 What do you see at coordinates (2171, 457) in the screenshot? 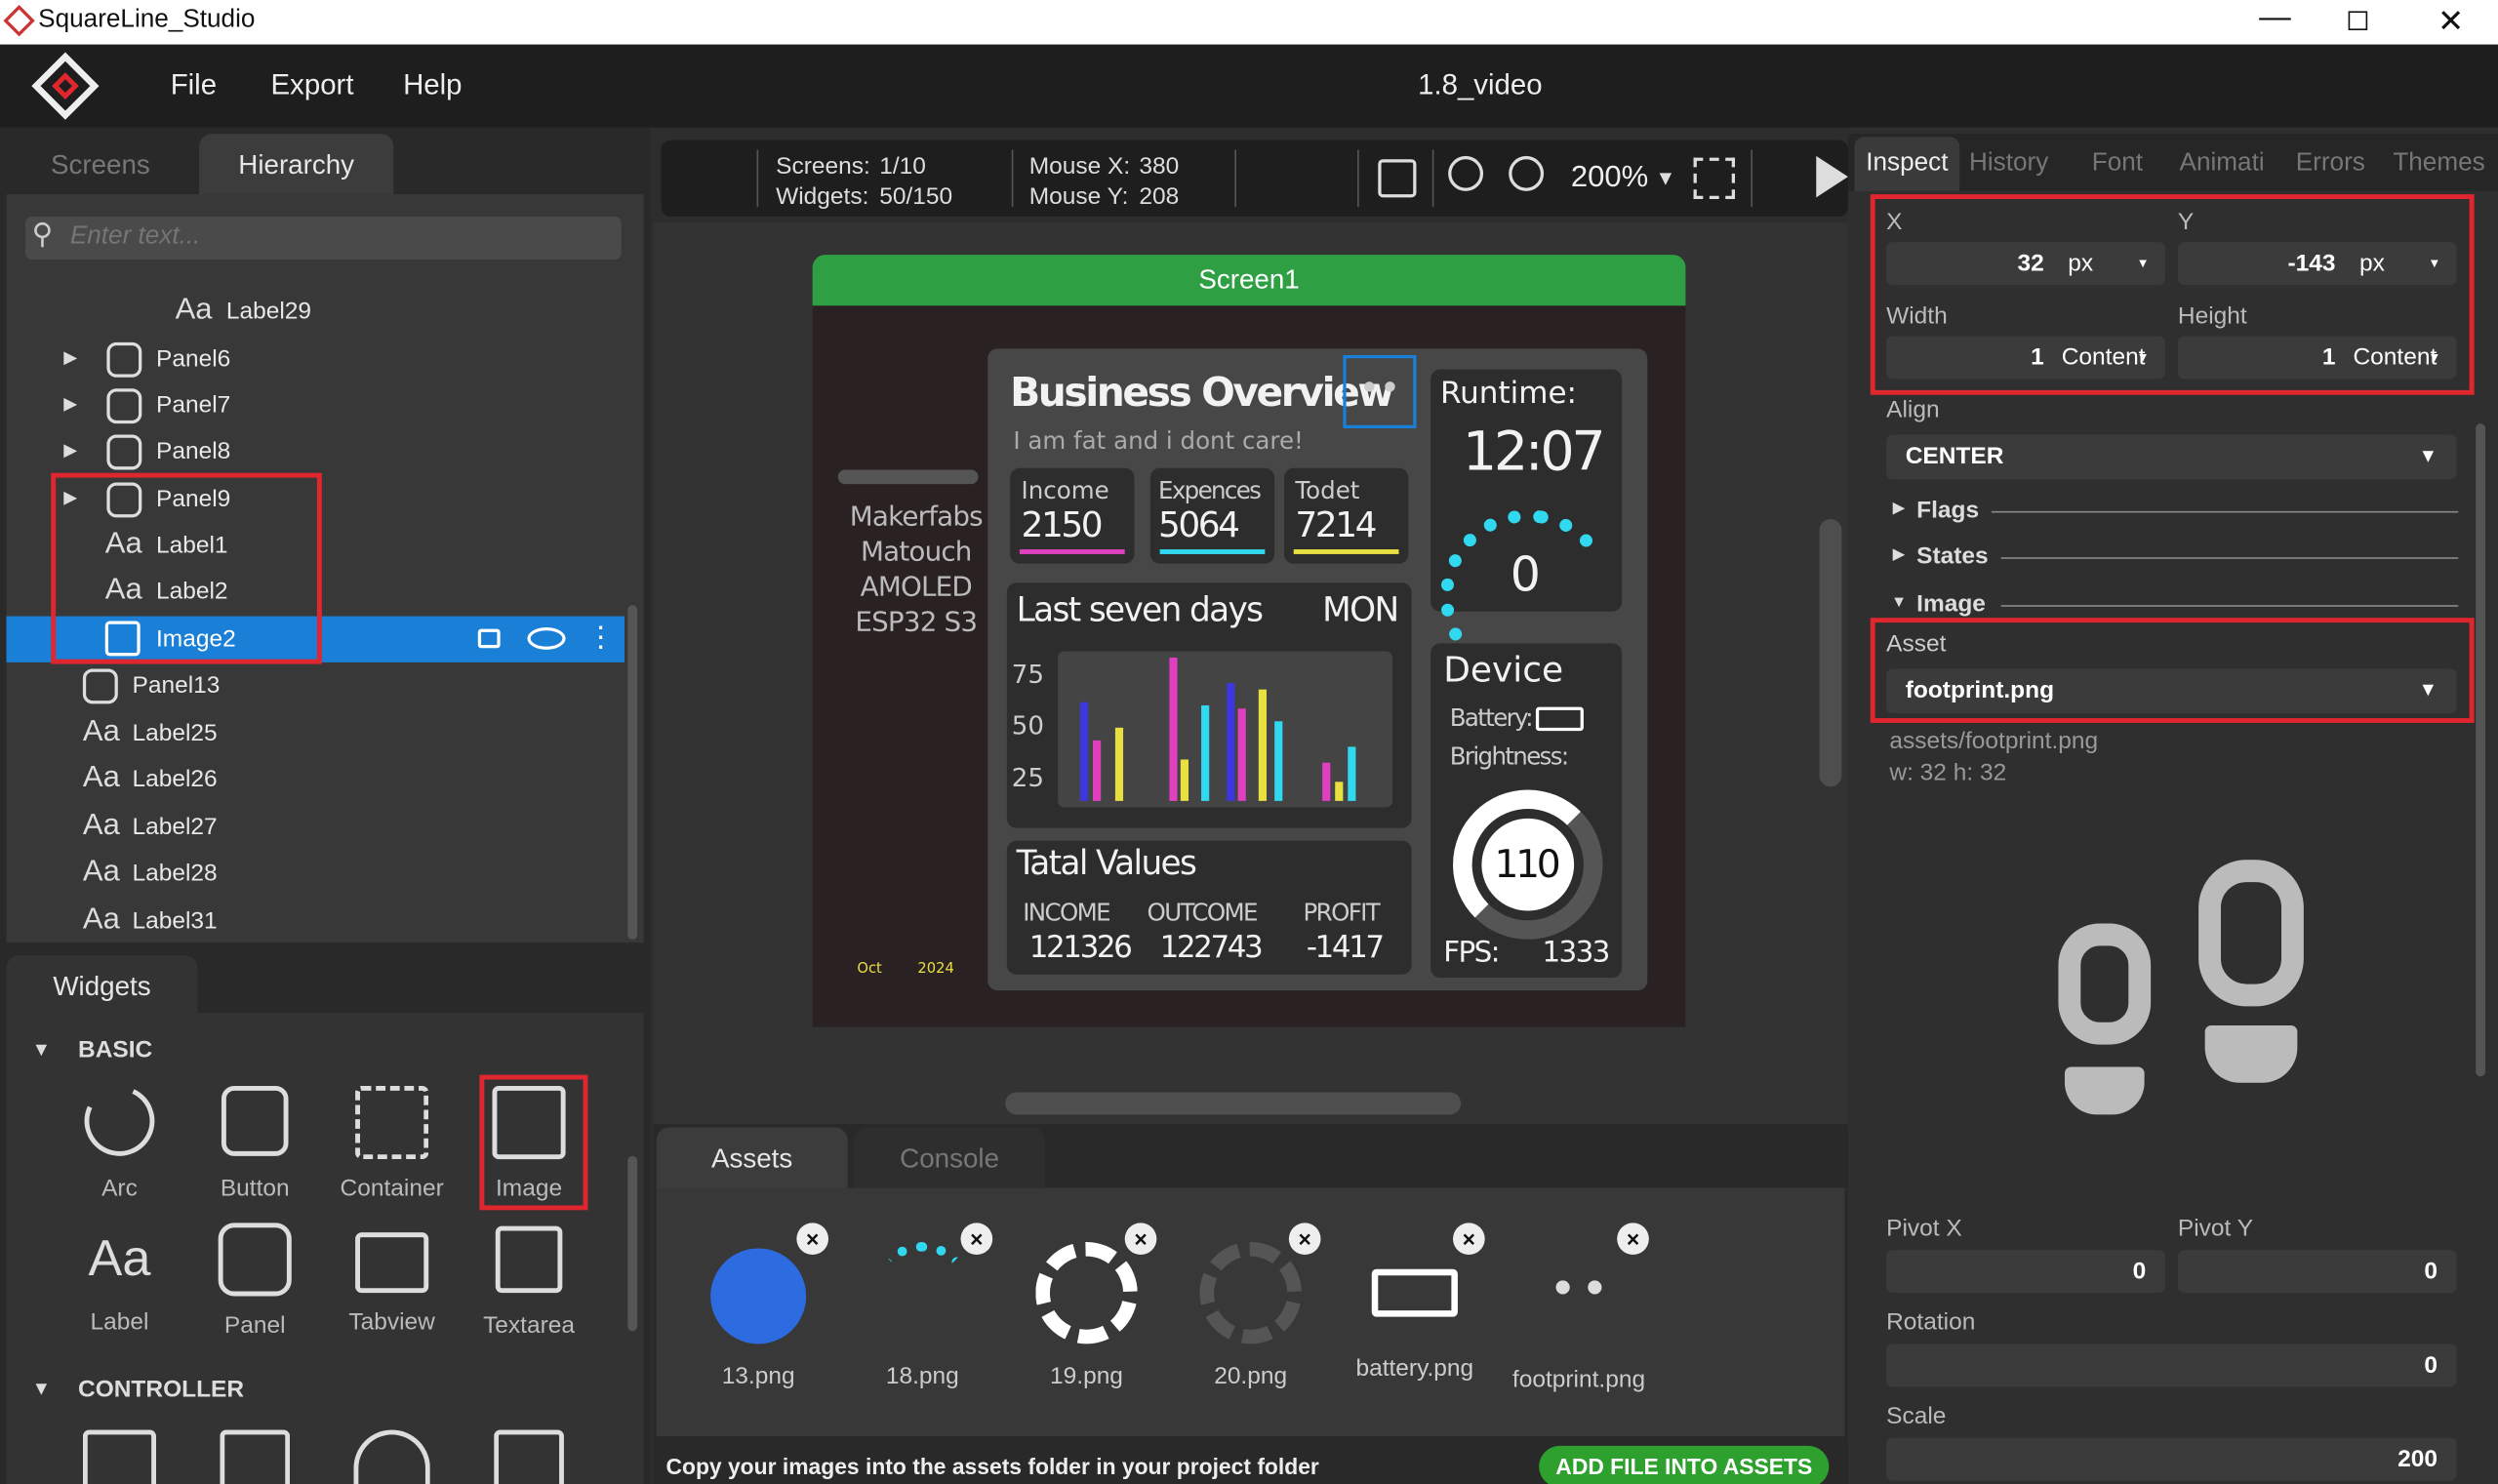
I see `align-select: CENTER ▼` at bounding box center [2171, 457].